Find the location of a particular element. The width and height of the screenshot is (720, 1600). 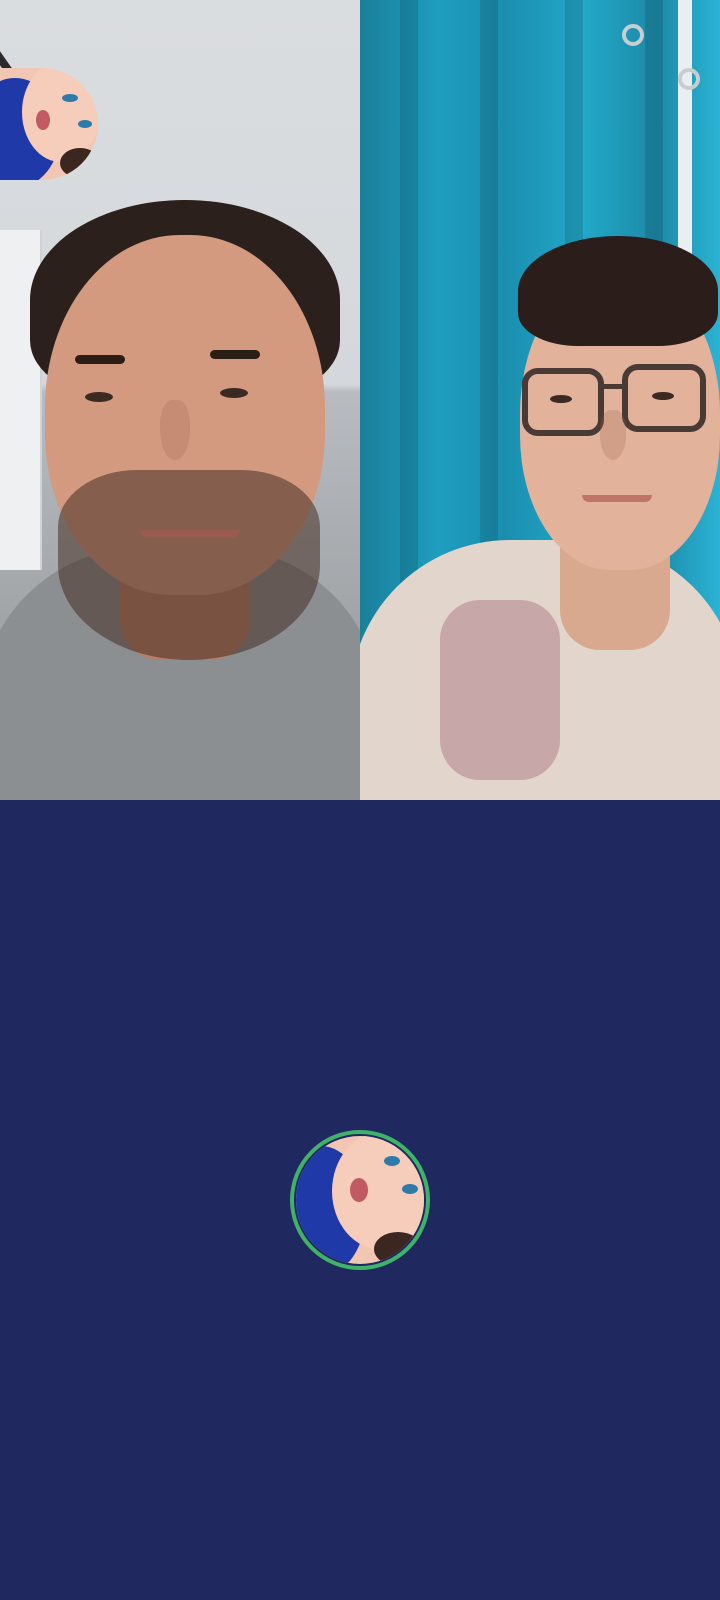

self-preview-avatar is located at coordinates (49, 124).